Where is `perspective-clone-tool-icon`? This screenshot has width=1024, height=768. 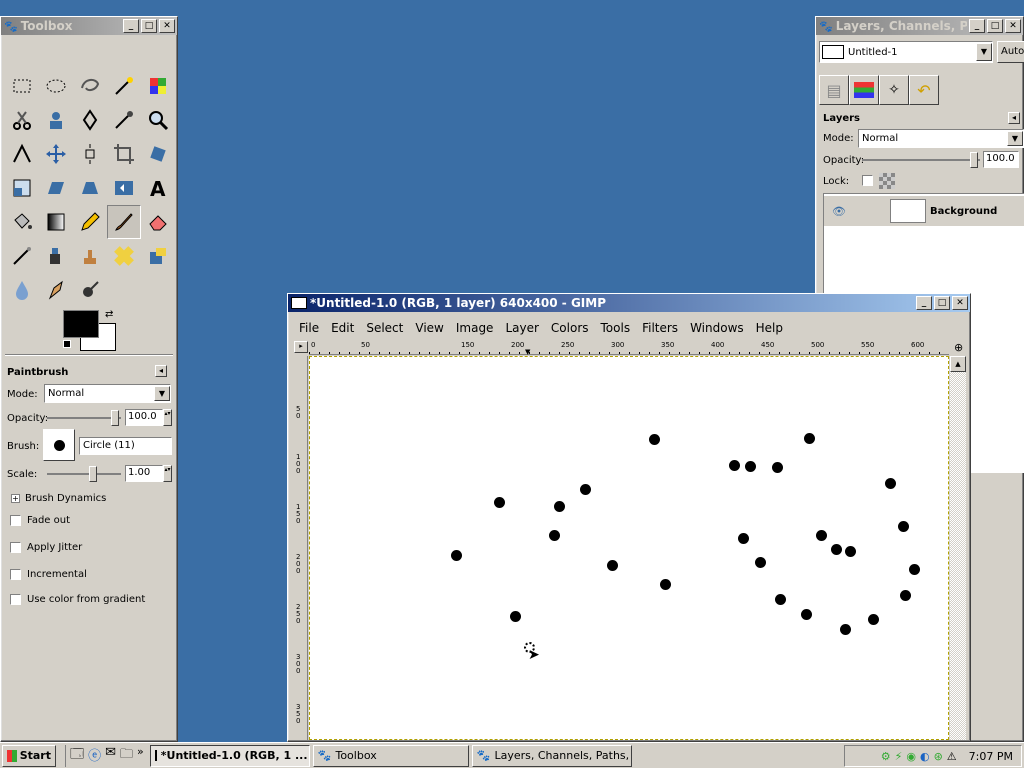
perspective-clone-tool-icon is located at coordinates (158, 256).